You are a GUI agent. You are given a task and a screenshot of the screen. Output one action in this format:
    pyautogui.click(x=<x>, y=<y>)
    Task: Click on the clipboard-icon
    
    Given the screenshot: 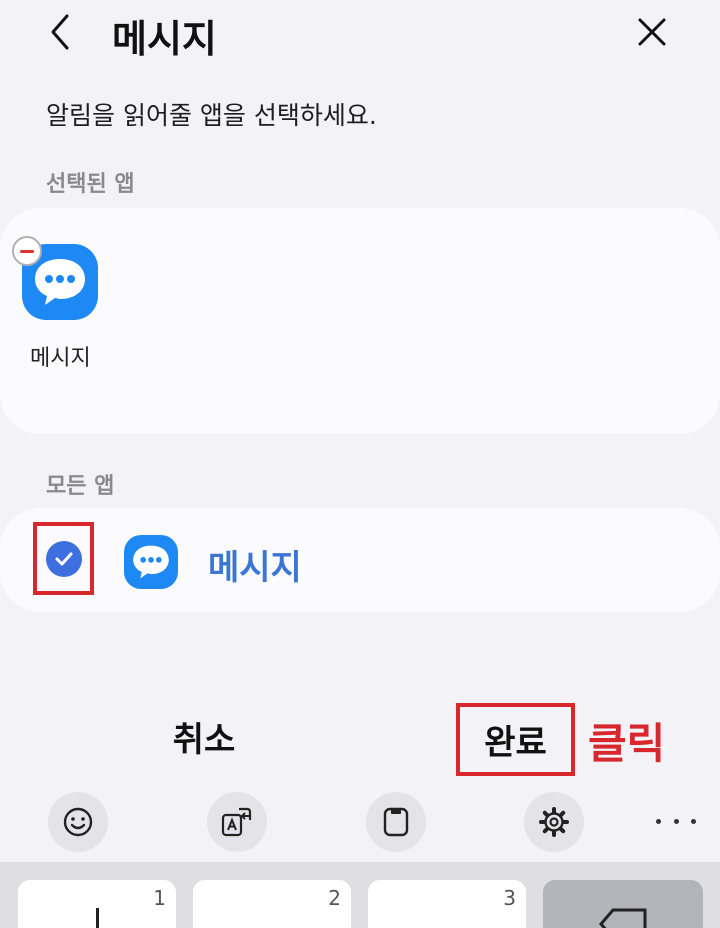 What is the action you would take?
    pyautogui.click(x=396, y=822)
    